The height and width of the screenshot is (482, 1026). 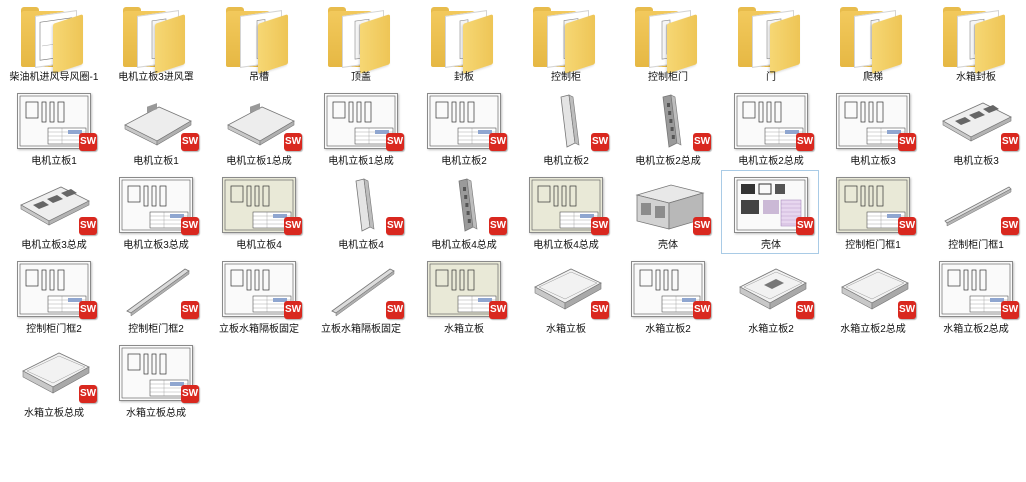 What do you see at coordinates (566, 329) in the screenshot?
I see `item-label: 水箱立板` at bounding box center [566, 329].